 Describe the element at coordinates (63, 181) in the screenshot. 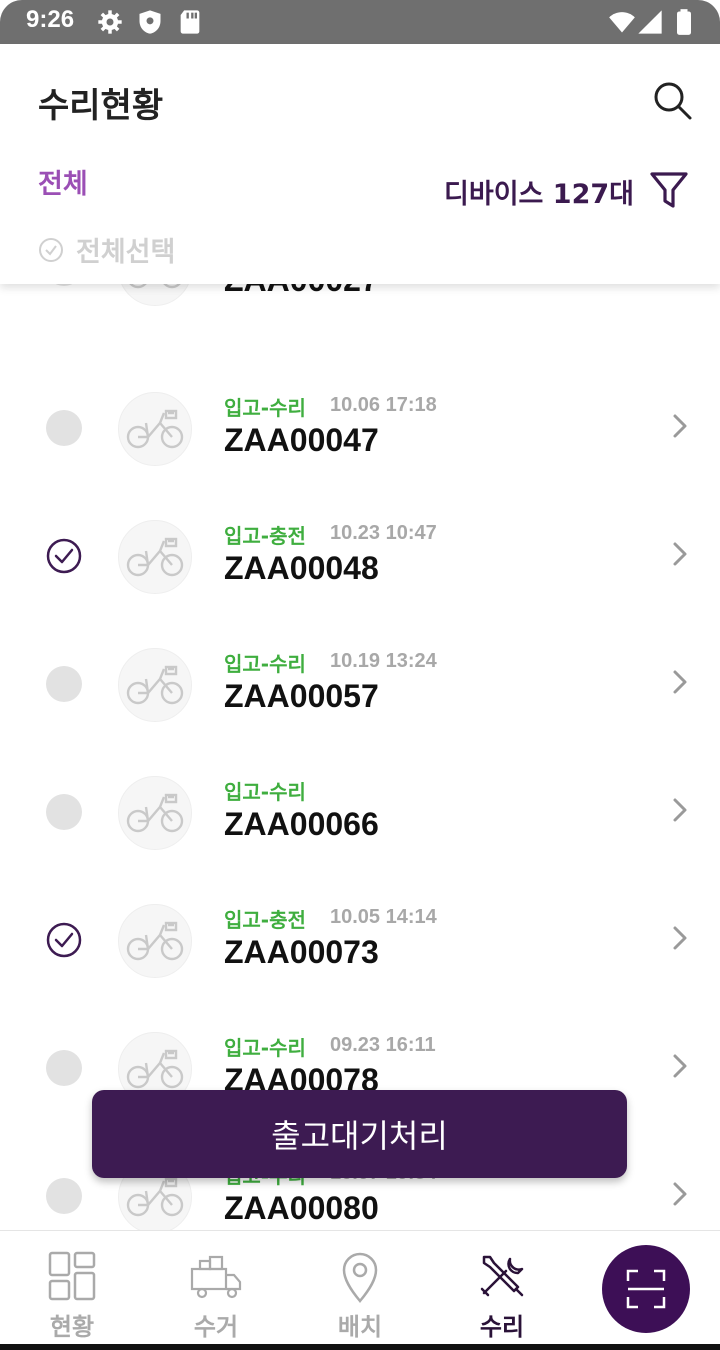

I see `tab-all: 전체` at that location.